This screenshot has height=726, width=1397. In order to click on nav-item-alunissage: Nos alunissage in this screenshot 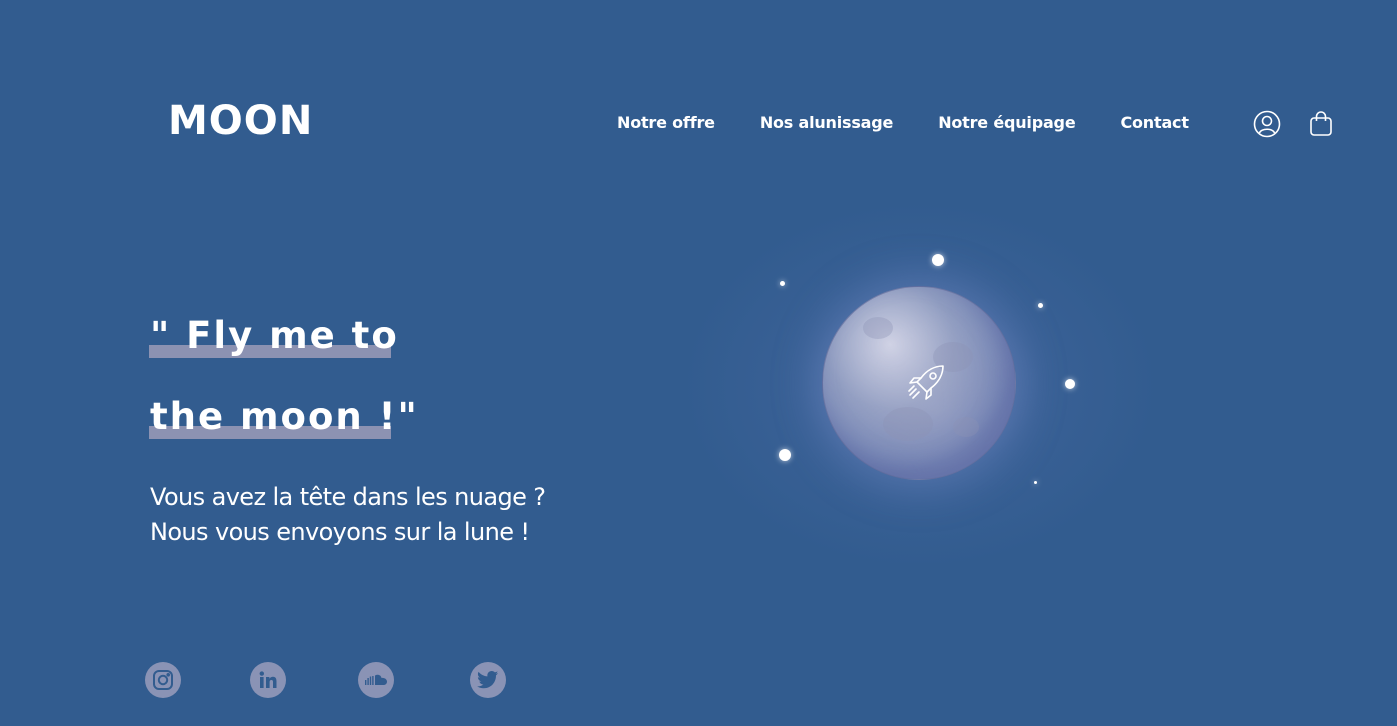, I will do `click(827, 123)`.